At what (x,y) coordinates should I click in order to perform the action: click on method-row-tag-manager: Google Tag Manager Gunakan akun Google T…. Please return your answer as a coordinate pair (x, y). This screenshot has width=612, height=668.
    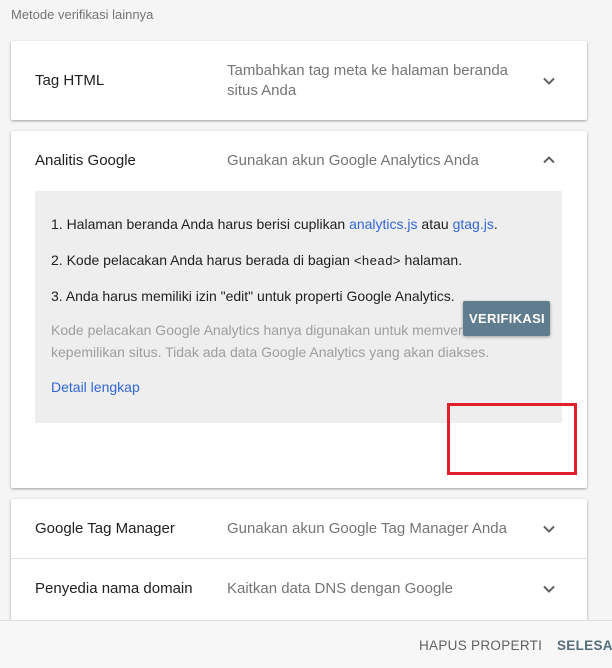
    Looking at the image, I should click on (299, 528).